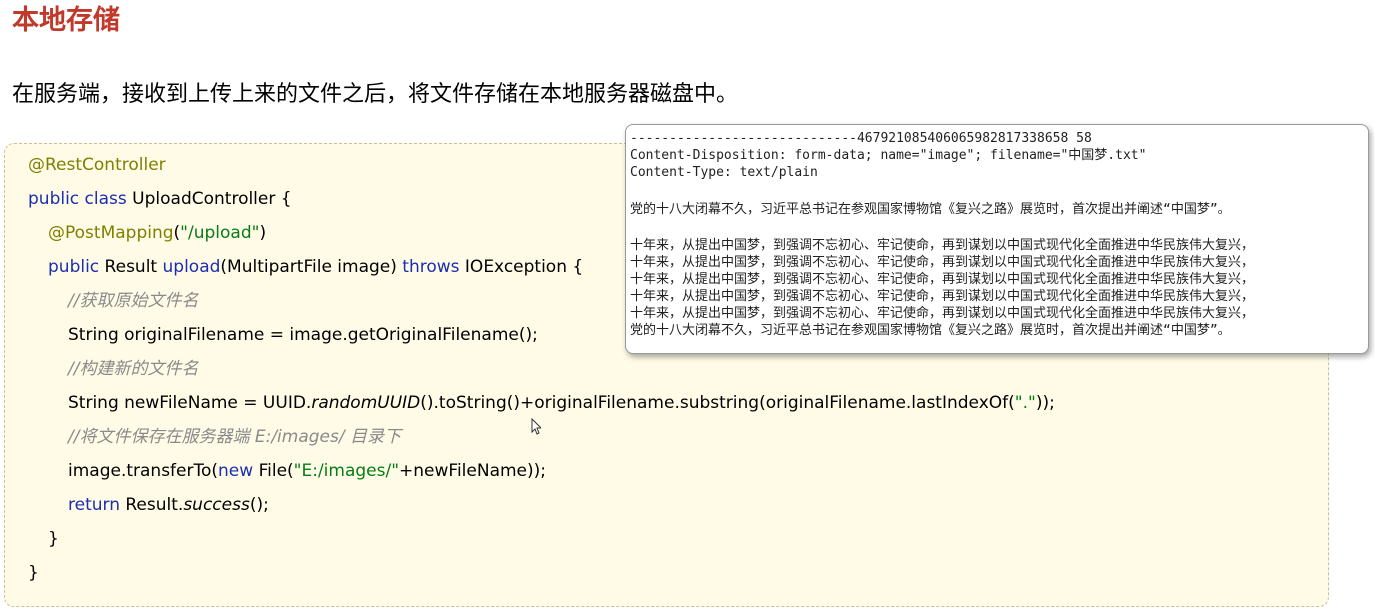  What do you see at coordinates (131, 267) in the screenshot?
I see `code-text: Result` at bounding box center [131, 267].